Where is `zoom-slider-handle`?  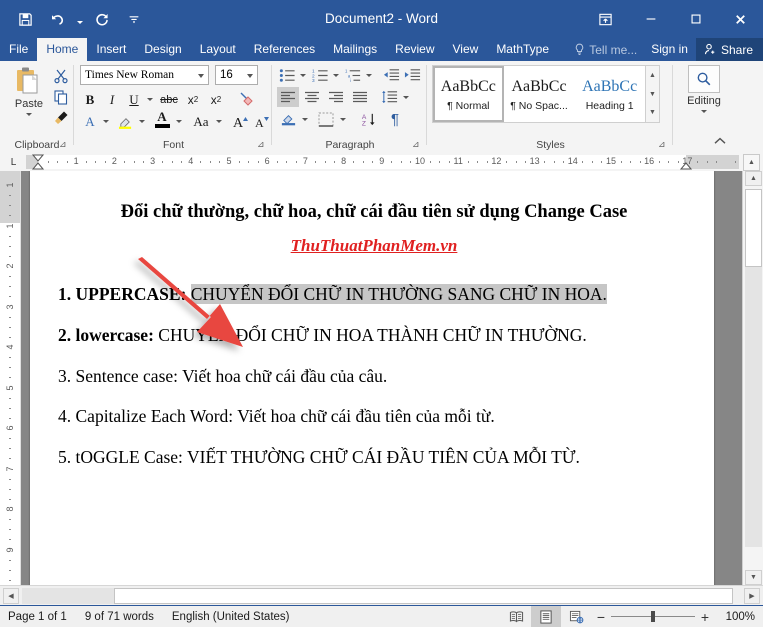 zoom-slider-handle is located at coordinates (653, 616).